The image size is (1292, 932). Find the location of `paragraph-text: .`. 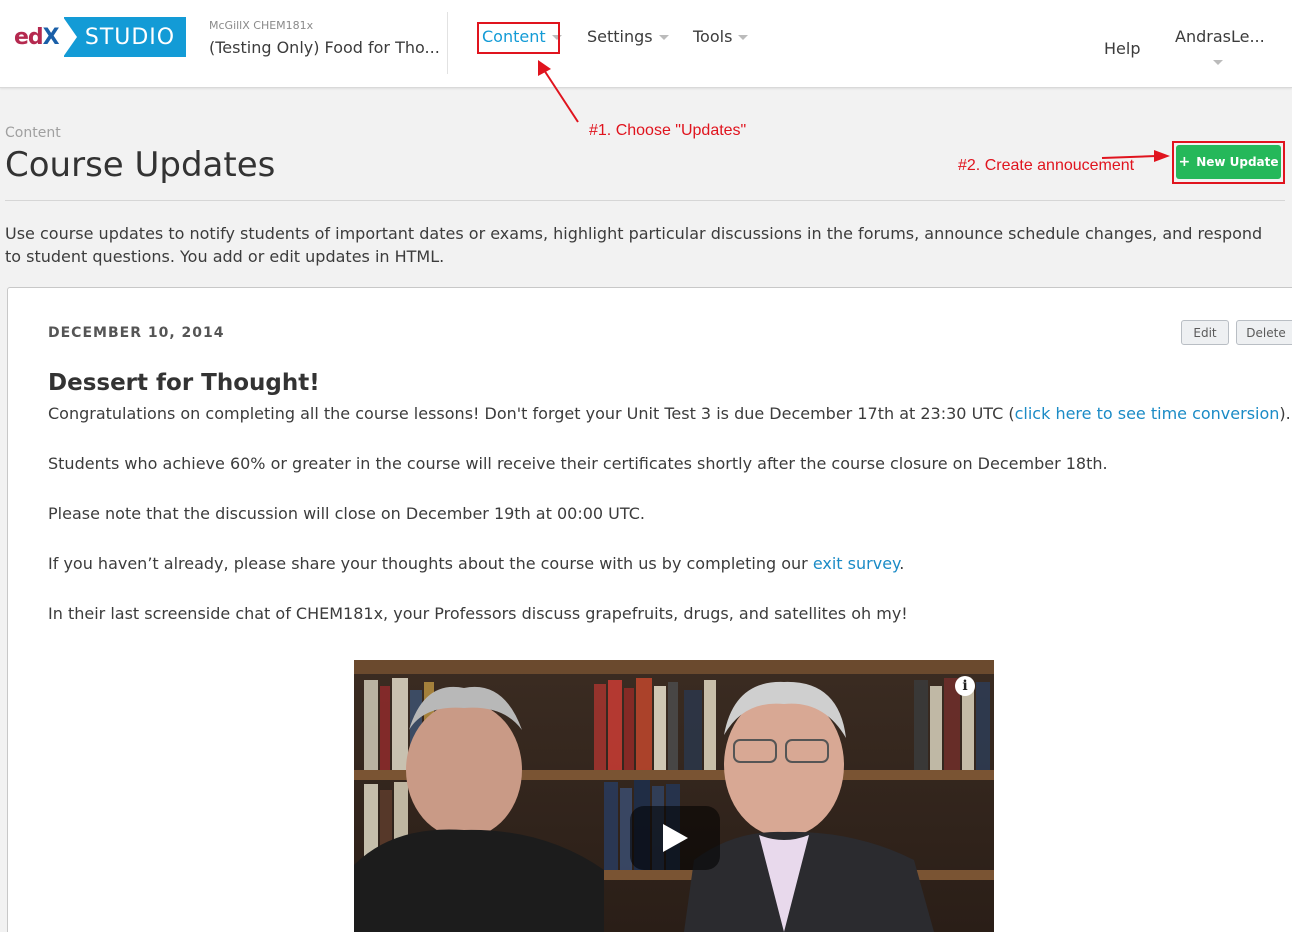

paragraph-text: . is located at coordinates (902, 563).